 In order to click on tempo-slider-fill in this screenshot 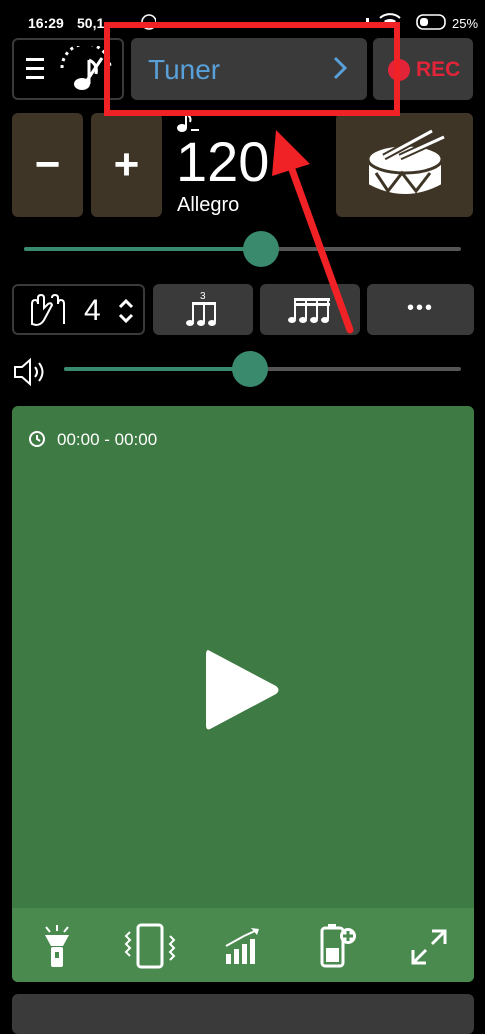, I will do `click(142, 249)`.